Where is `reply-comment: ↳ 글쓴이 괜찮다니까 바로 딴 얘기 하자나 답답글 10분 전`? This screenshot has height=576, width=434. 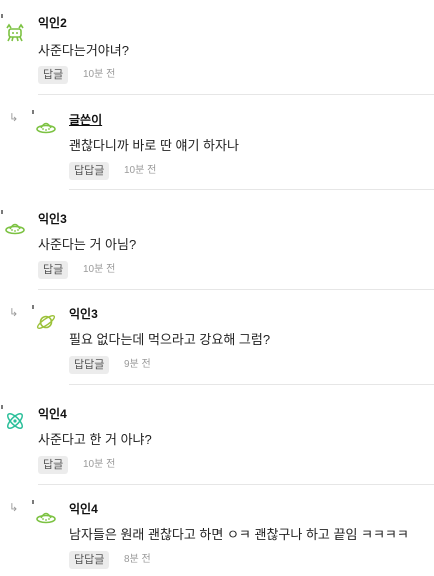 reply-comment: ↳ 글쓴이 괜찮다니까 바로 딴 얘기 하자나 답답글 10분 전 is located at coordinates (217, 150).